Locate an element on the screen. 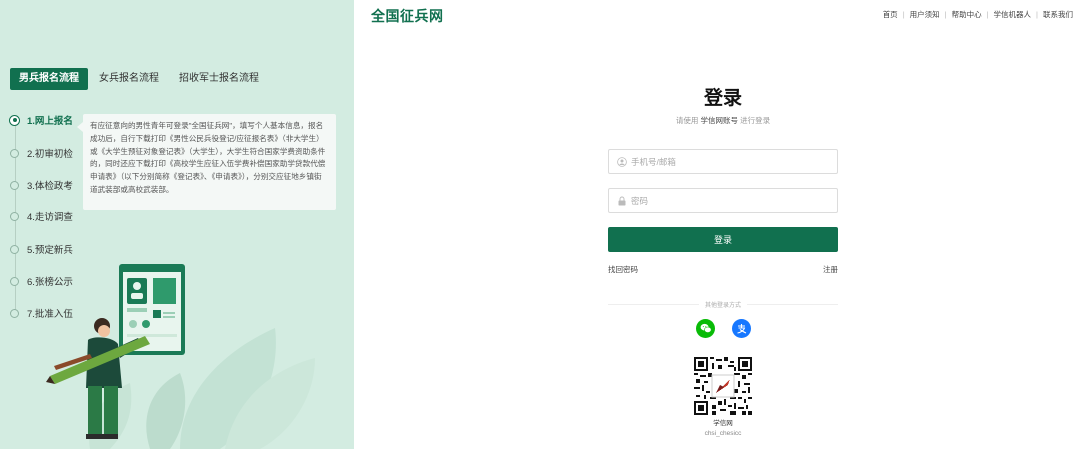 This screenshot has width=1080, height=449. forgot-password-link: 找回密码 is located at coordinates (623, 269).